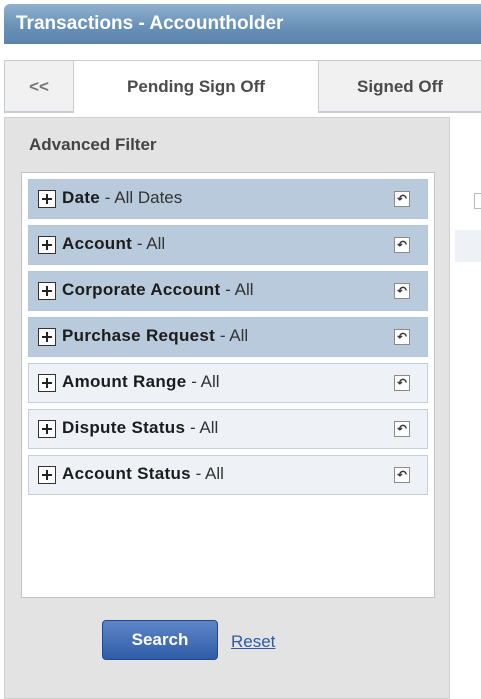  I want to click on filter-row-account-status: Account Status - All ↶, so click(228, 475).